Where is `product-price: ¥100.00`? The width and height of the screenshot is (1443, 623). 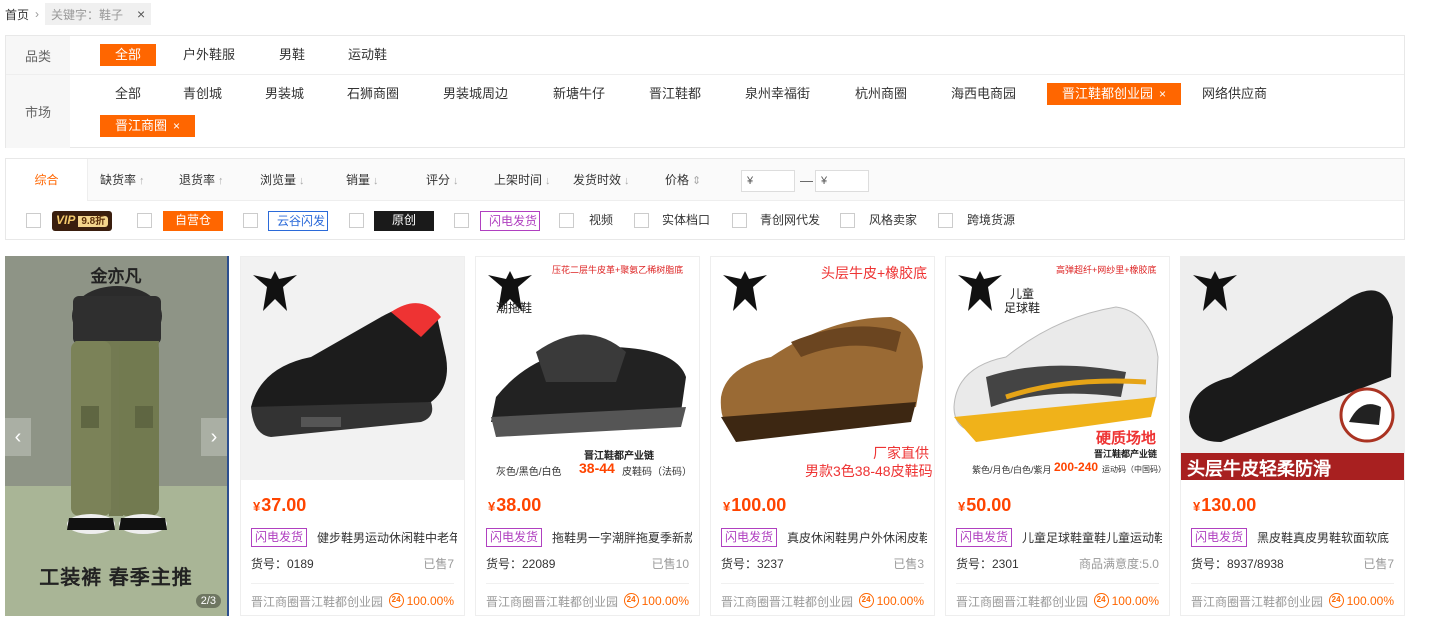
product-price: ¥100.00 is located at coordinates (754, 505).